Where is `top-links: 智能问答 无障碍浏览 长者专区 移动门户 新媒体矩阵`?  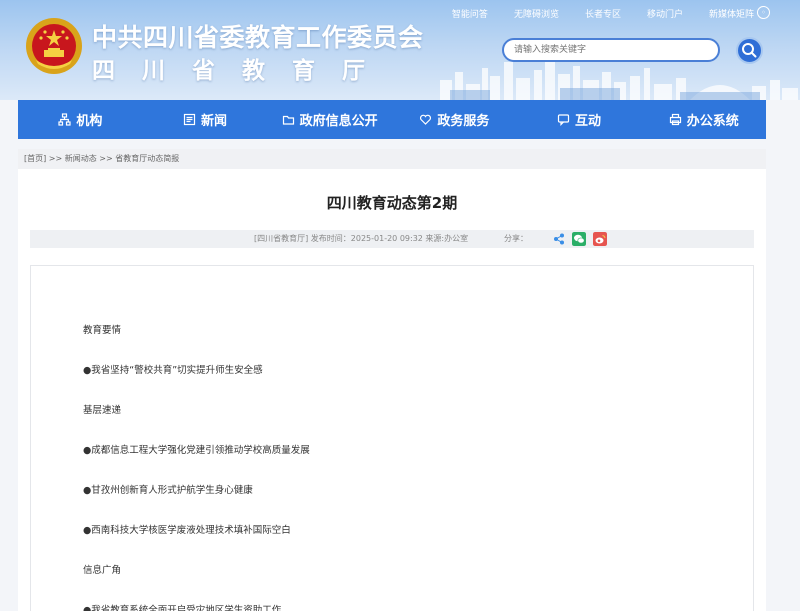 top-links: 智能问答 无障碍浏览 长者专区 移动门户 新媒体矩阵 is located at coordinates (590, 13).